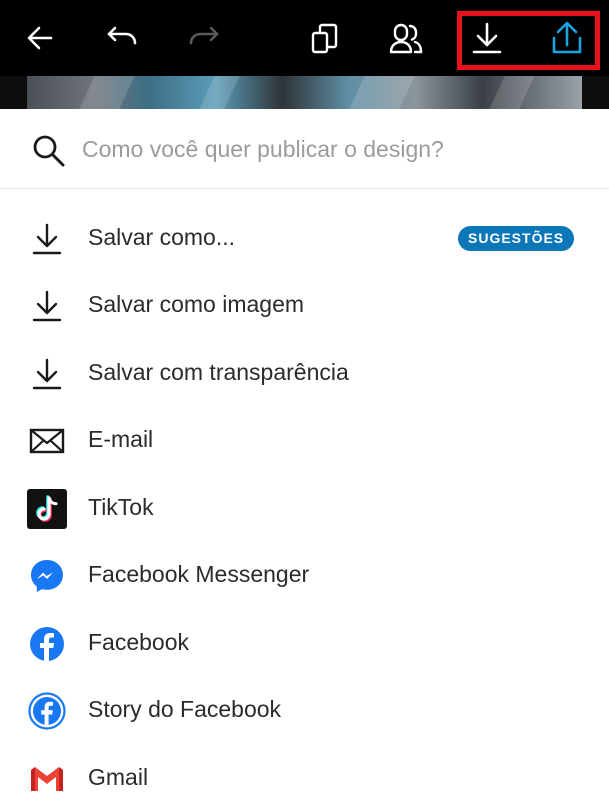 This screenshot has width=609, height=812. What do you see at coordinates (118, 777) in the screenshot?
I see `option-label: Gmail` at bounding box center [118, 777].